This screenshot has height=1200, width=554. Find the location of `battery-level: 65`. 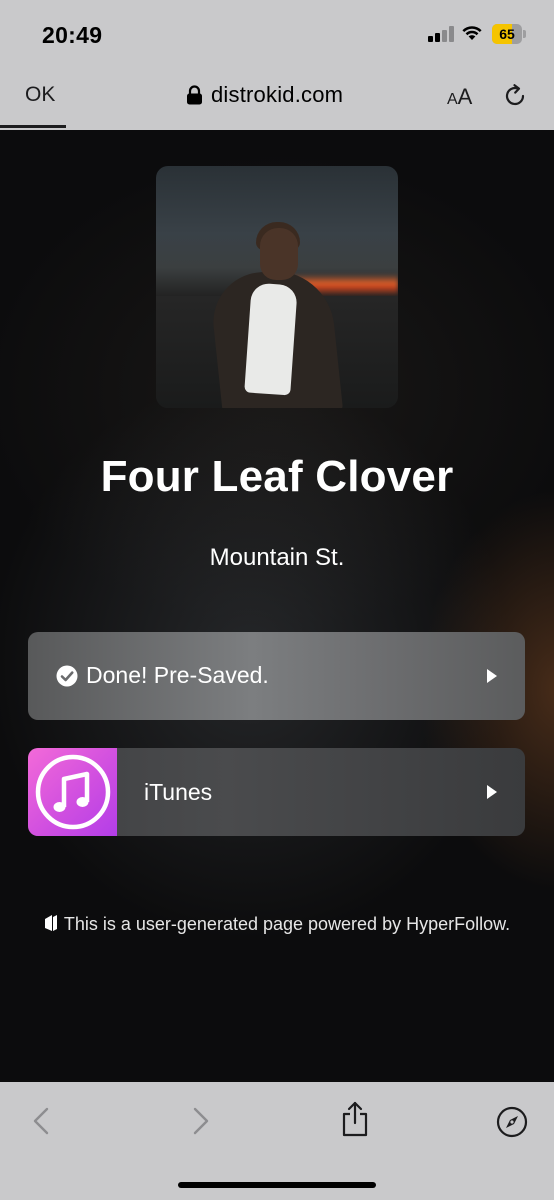

battery-level: 65 is located at coordinates (507, 34).